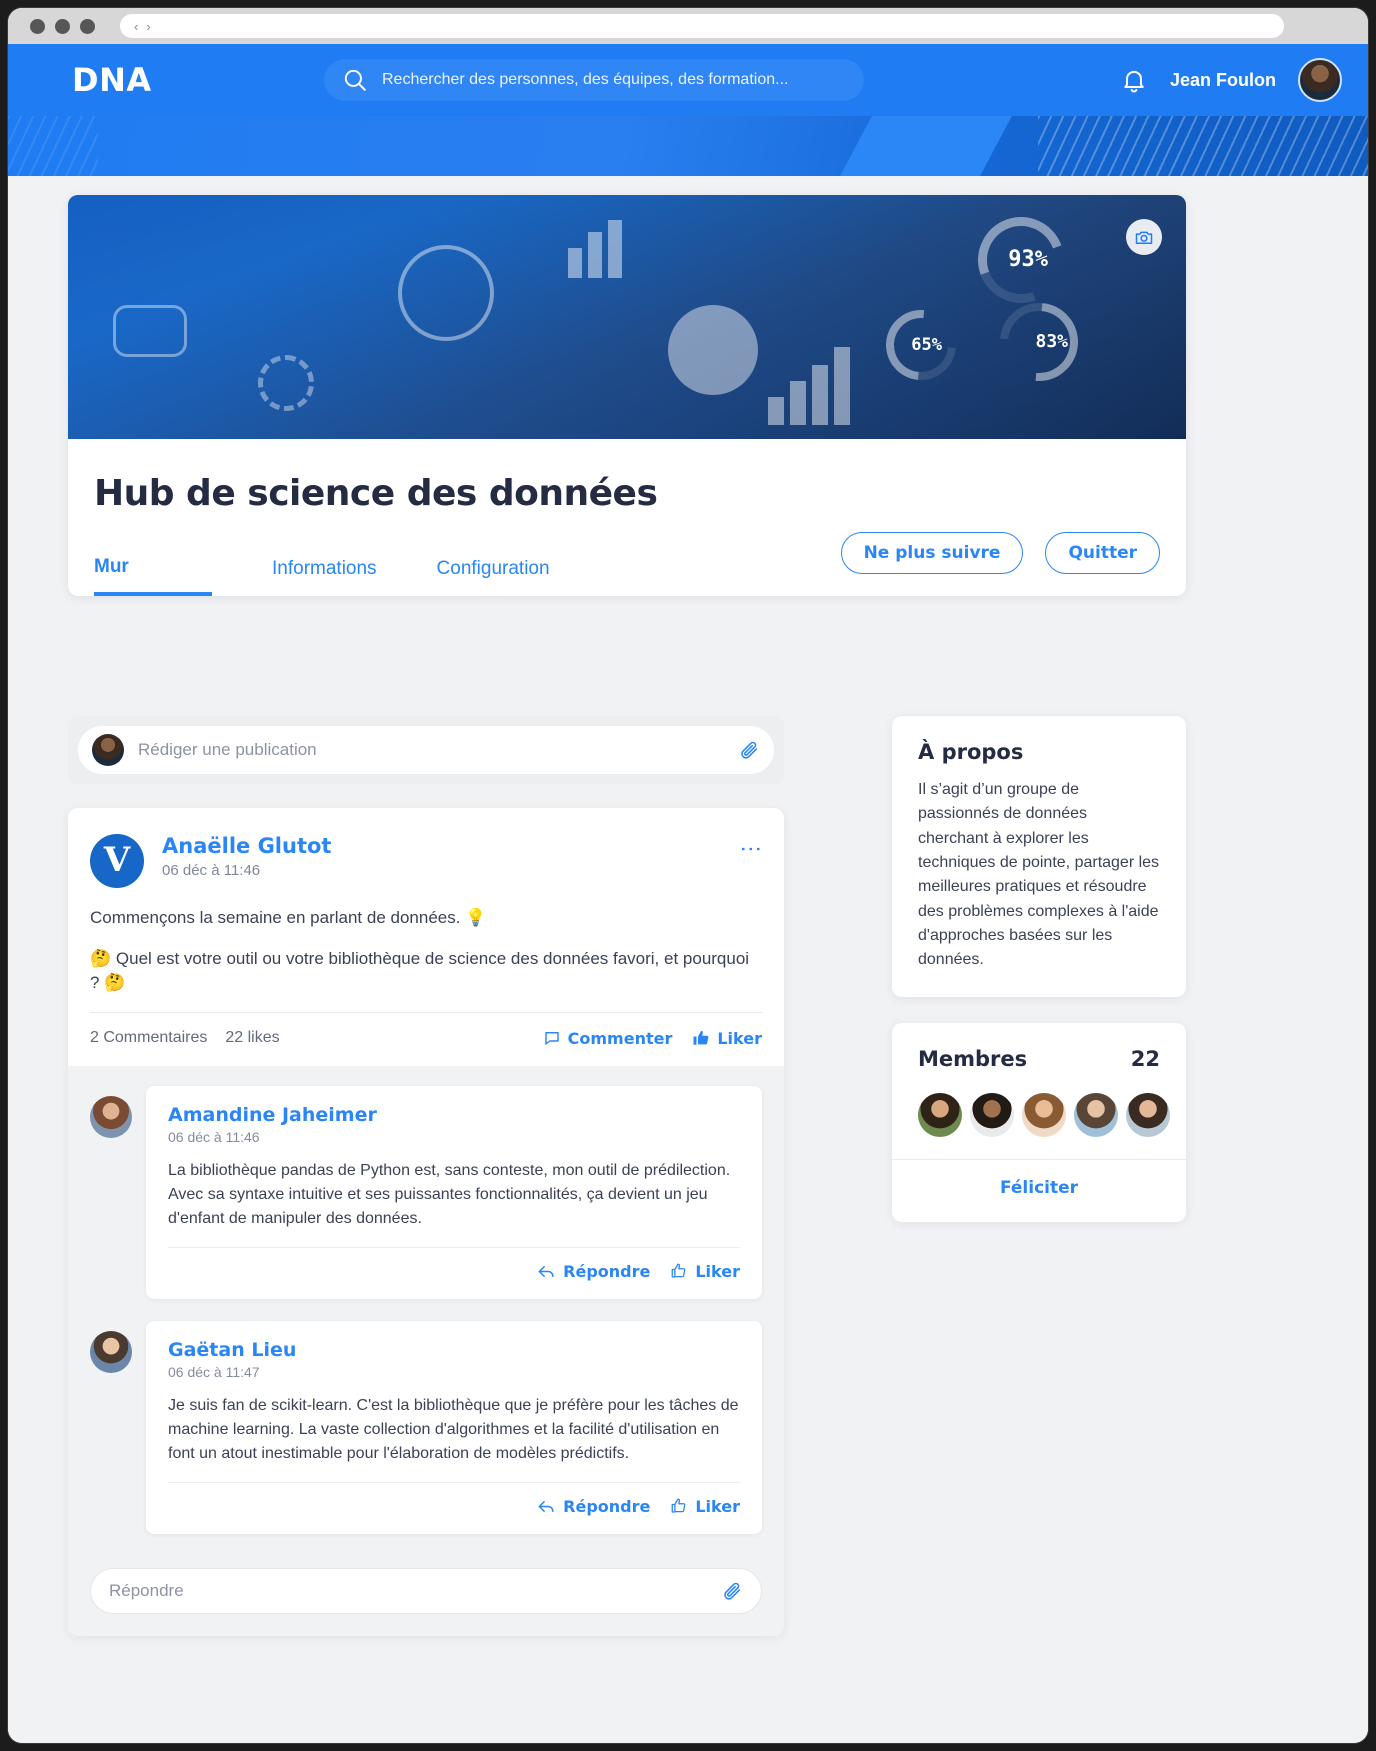 The height and width of the screenshot is (1751, 1376). I want to click on comment-button: Commenter, so click(608, 1038).